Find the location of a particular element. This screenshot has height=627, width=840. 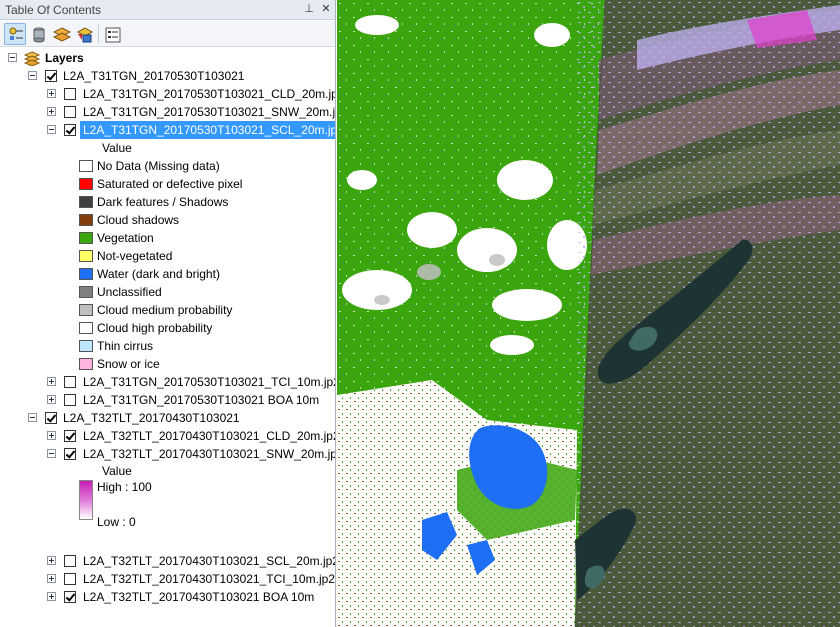

legend-class-label: Cloud shadows is located at coordinates (138, 220).